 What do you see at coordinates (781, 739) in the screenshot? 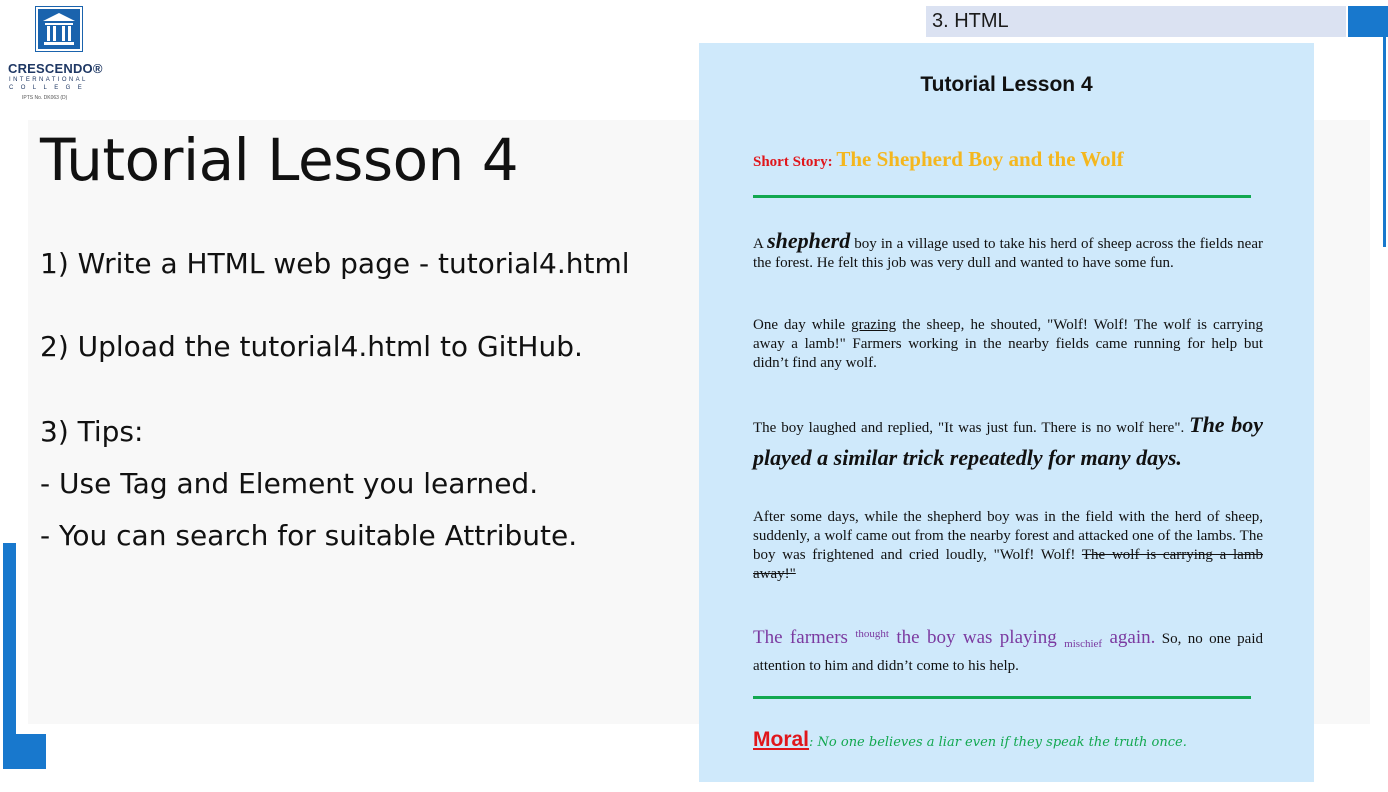
I see `moral-label: Moral` at bounding box center [781, 739].